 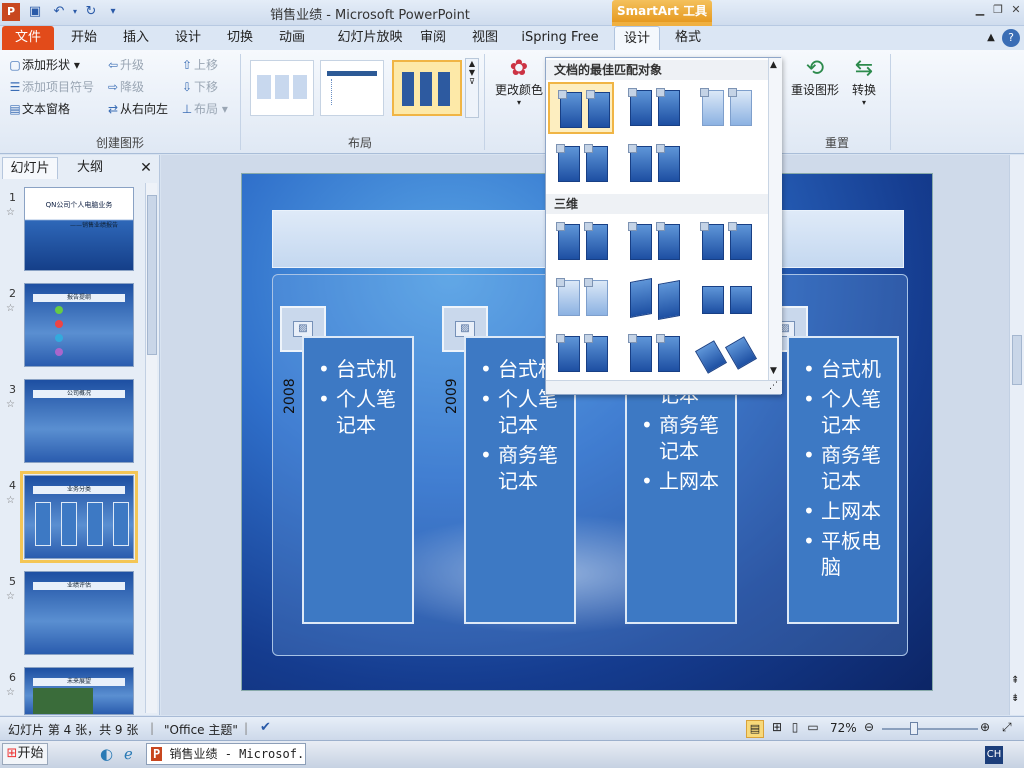 I want to click on tab-slides: 幻灯片, so click(x=30, y=168).